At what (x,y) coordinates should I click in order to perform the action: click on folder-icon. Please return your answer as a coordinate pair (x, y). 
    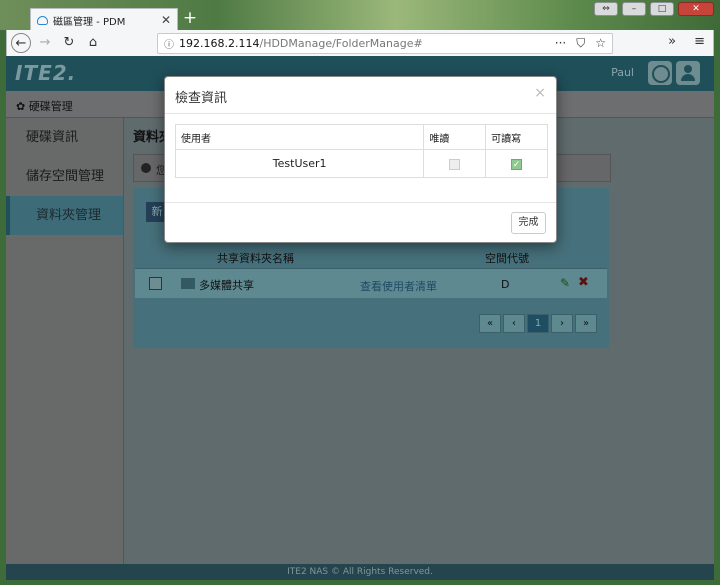
    Looking at the image, I should click on (188, 283).